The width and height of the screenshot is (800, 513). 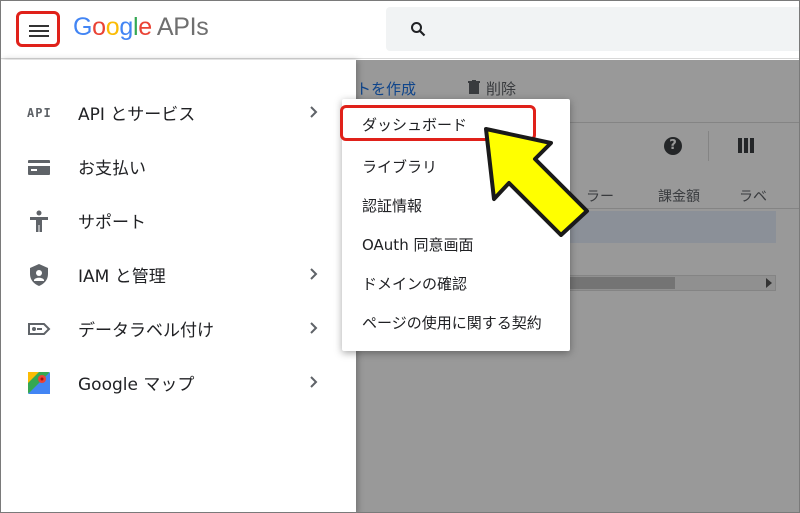 What do you see at coordinates (536, 182) in the screenshot?
I see `callout-arrow-icon` at bounding box center [536, 182].